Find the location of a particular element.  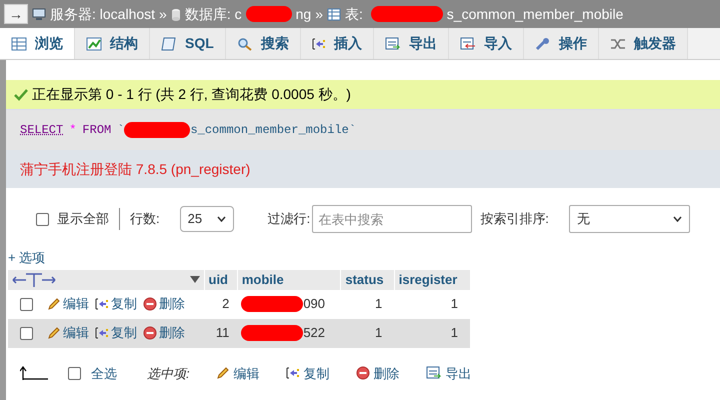

bulk-action-link: 编辑 is located at coordinates (238, 373).